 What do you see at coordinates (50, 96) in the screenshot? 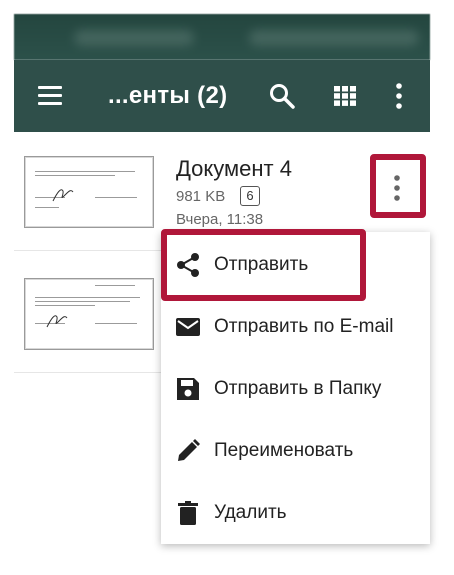
I see `hamburger-menu-icon` at bounding box center [50, 96].